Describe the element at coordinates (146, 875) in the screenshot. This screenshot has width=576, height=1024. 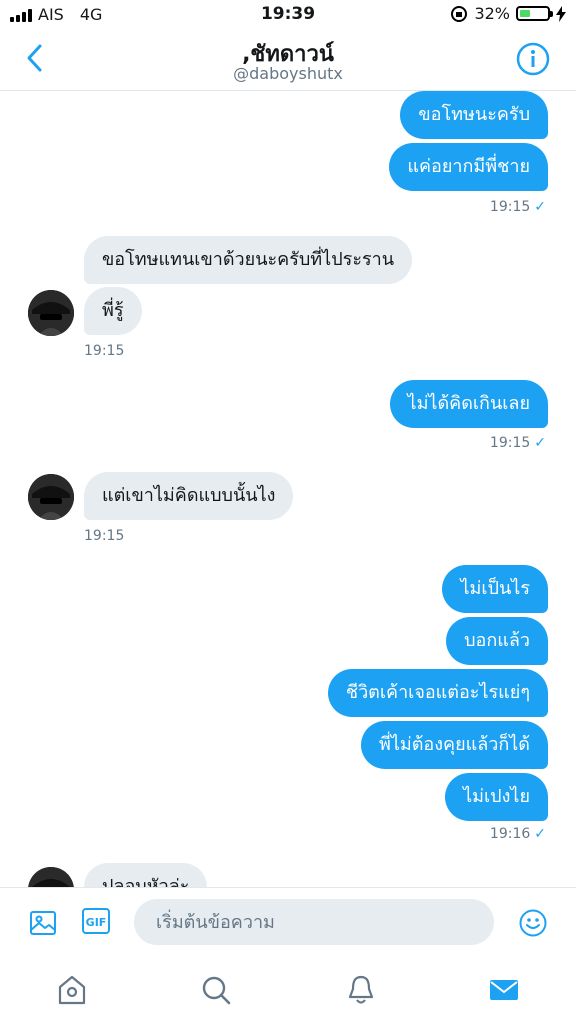
I see `message-bubble-incoming: ปลอบหัวล่ะ` at that location.